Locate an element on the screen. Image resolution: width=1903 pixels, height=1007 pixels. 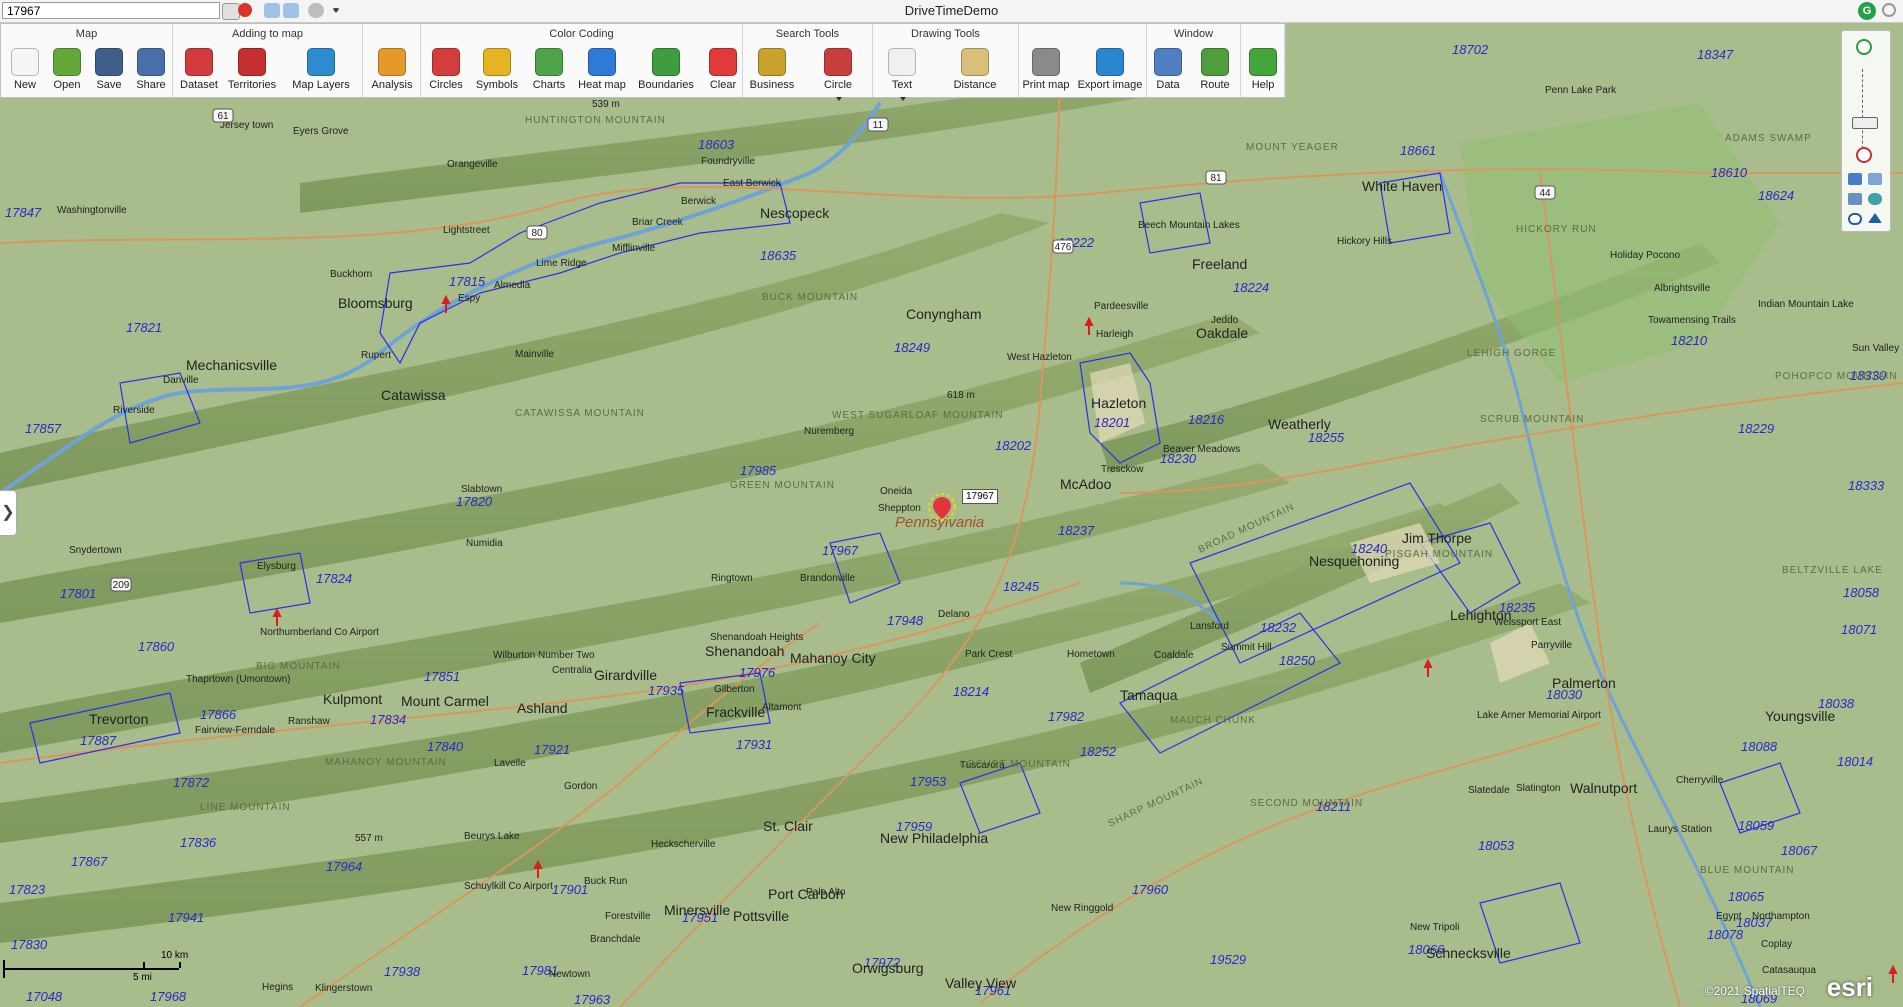
zip-label: 17935 is located at coordinates (666, 690).